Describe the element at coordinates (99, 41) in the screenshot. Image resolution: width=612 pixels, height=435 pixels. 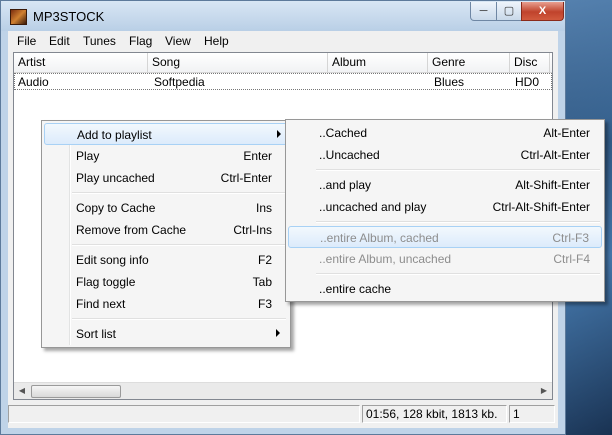
I see `menu-tunes: Tunes` at that location.